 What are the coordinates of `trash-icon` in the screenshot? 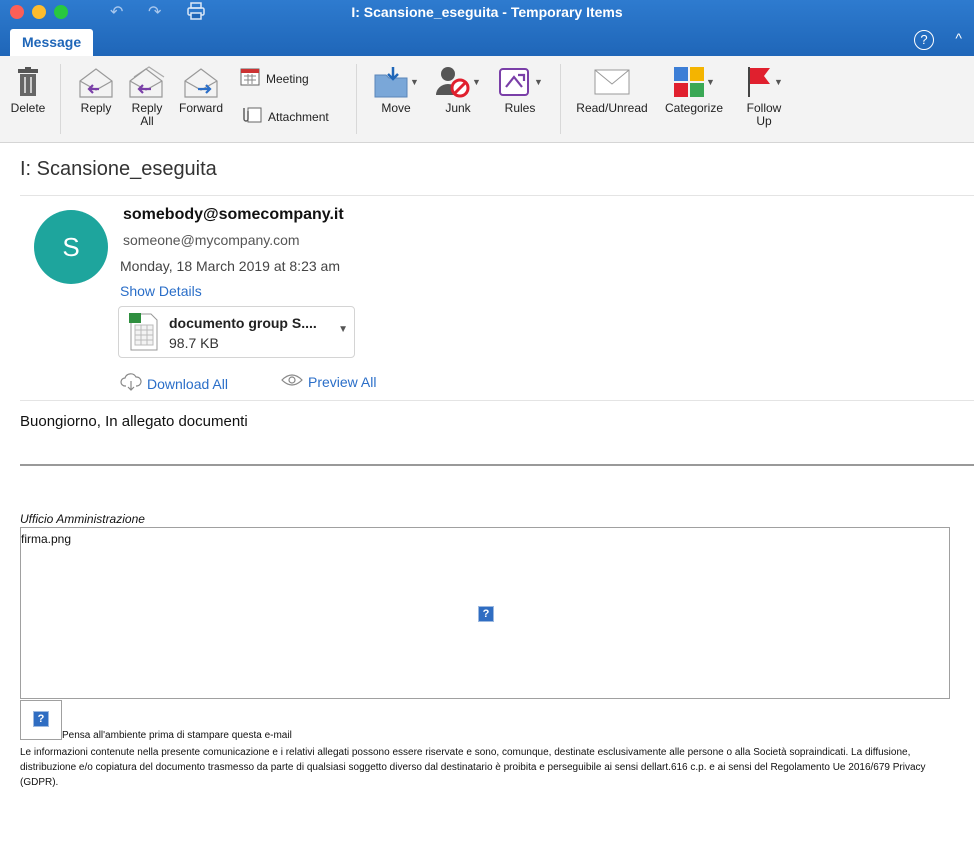 It's located at (28, 82).